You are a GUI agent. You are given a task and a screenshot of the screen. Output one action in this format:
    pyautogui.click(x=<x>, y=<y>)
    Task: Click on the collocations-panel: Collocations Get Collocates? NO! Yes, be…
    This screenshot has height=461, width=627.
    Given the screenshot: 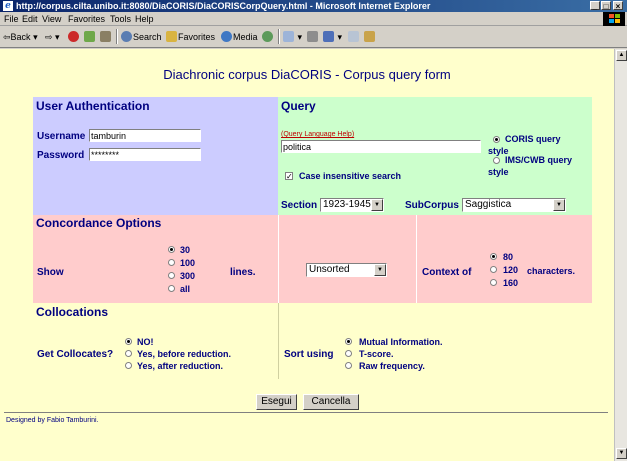 What is the action you would take?
    pyautogui.click(x=155, y=341)
    